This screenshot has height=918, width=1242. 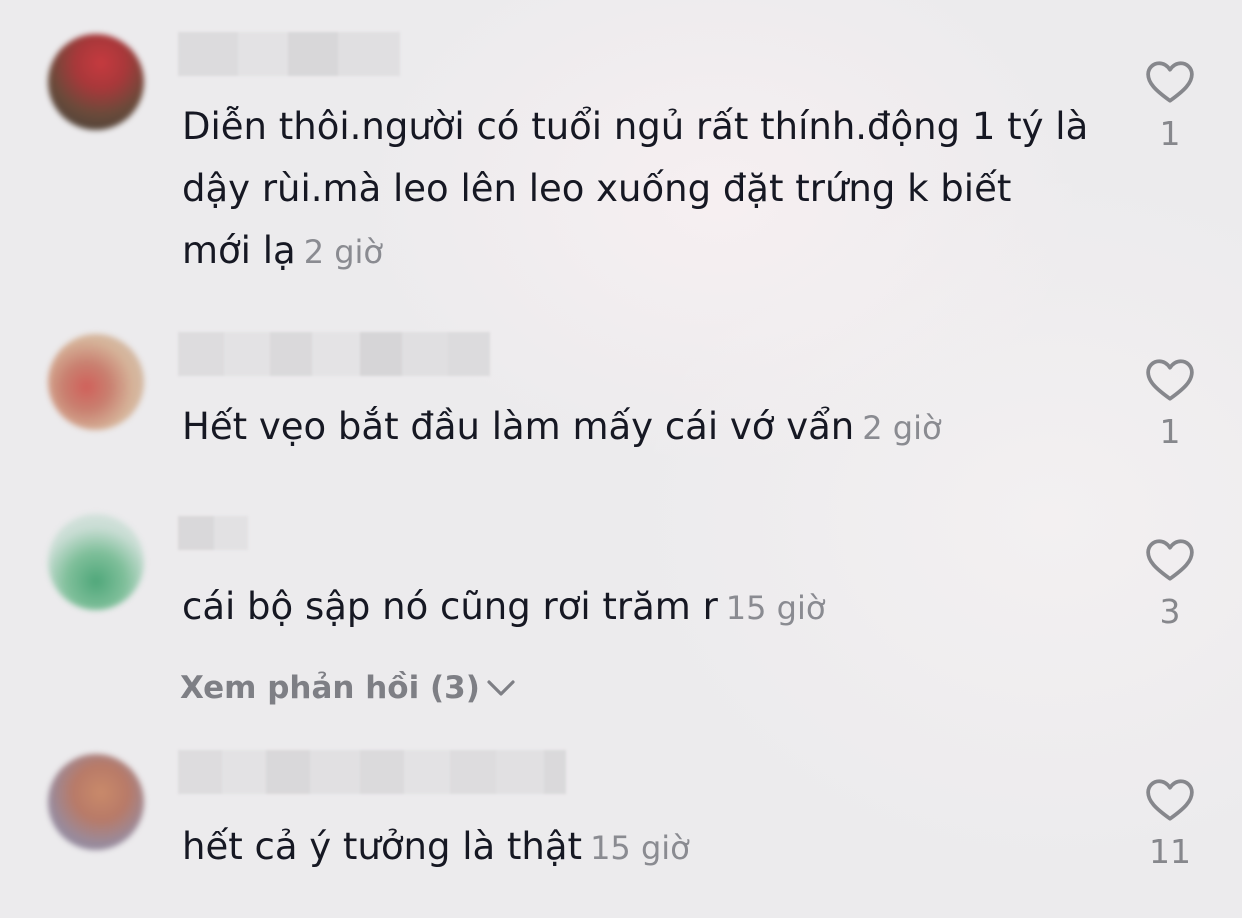 I want to click on comment-body: cái bộ sập nó cũng rơi trăm r, so click(x=450, y=606).